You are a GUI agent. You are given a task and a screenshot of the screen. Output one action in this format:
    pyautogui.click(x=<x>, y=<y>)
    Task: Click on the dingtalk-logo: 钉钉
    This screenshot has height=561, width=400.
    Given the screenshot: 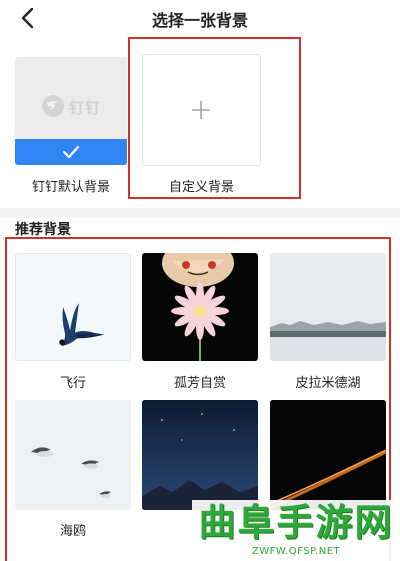 What is the action you would take?
    pyautogui.click(x=73, y=107)
    